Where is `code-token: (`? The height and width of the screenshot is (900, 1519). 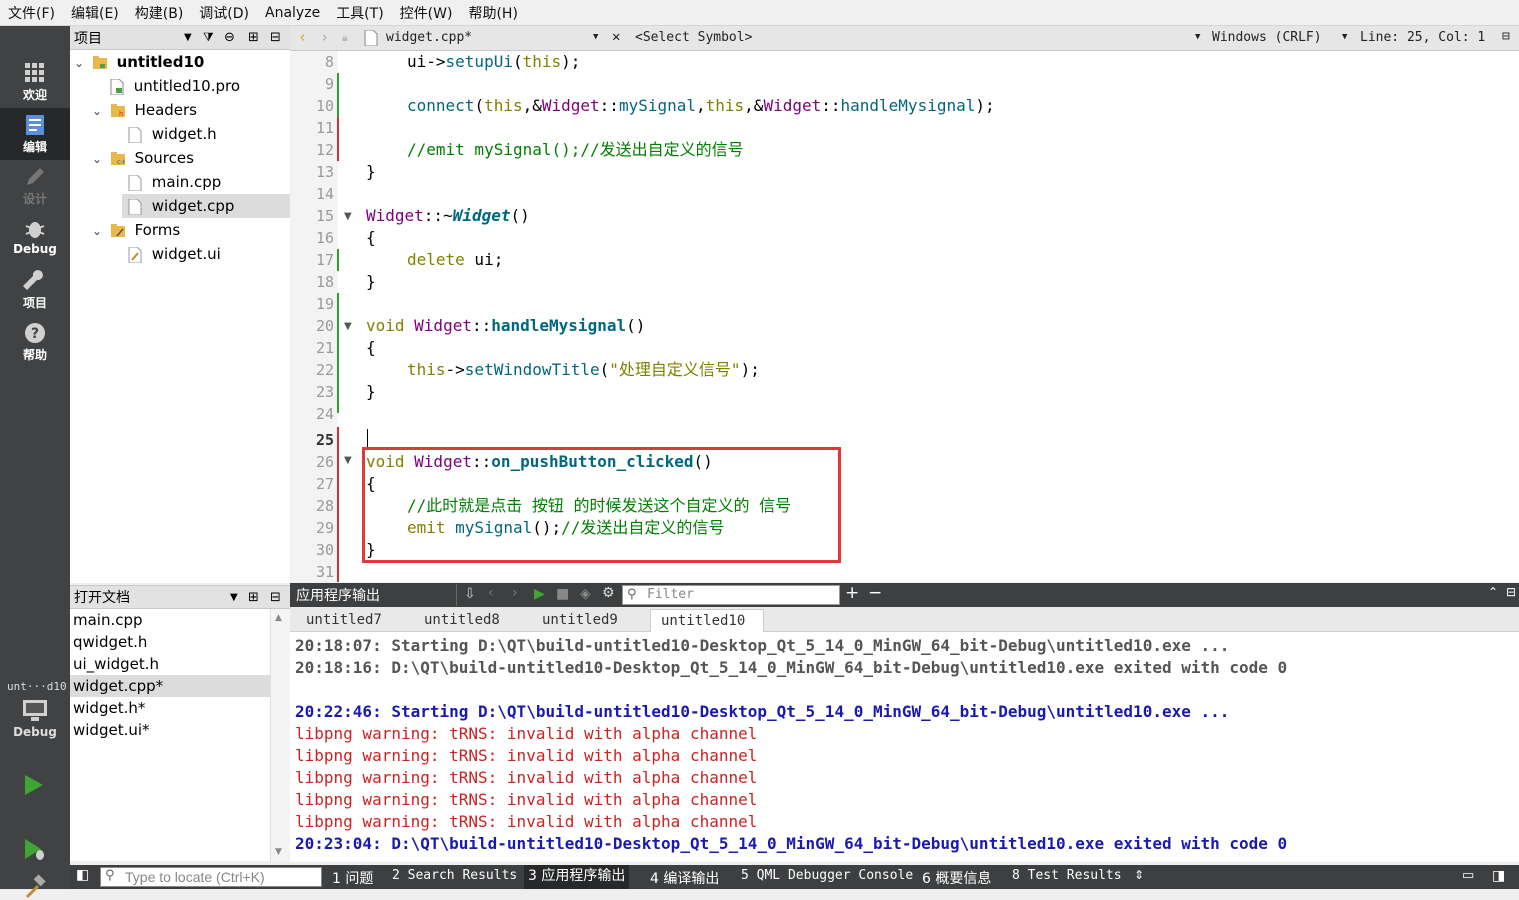 code-token: ( is located at coordinates (604, 369).